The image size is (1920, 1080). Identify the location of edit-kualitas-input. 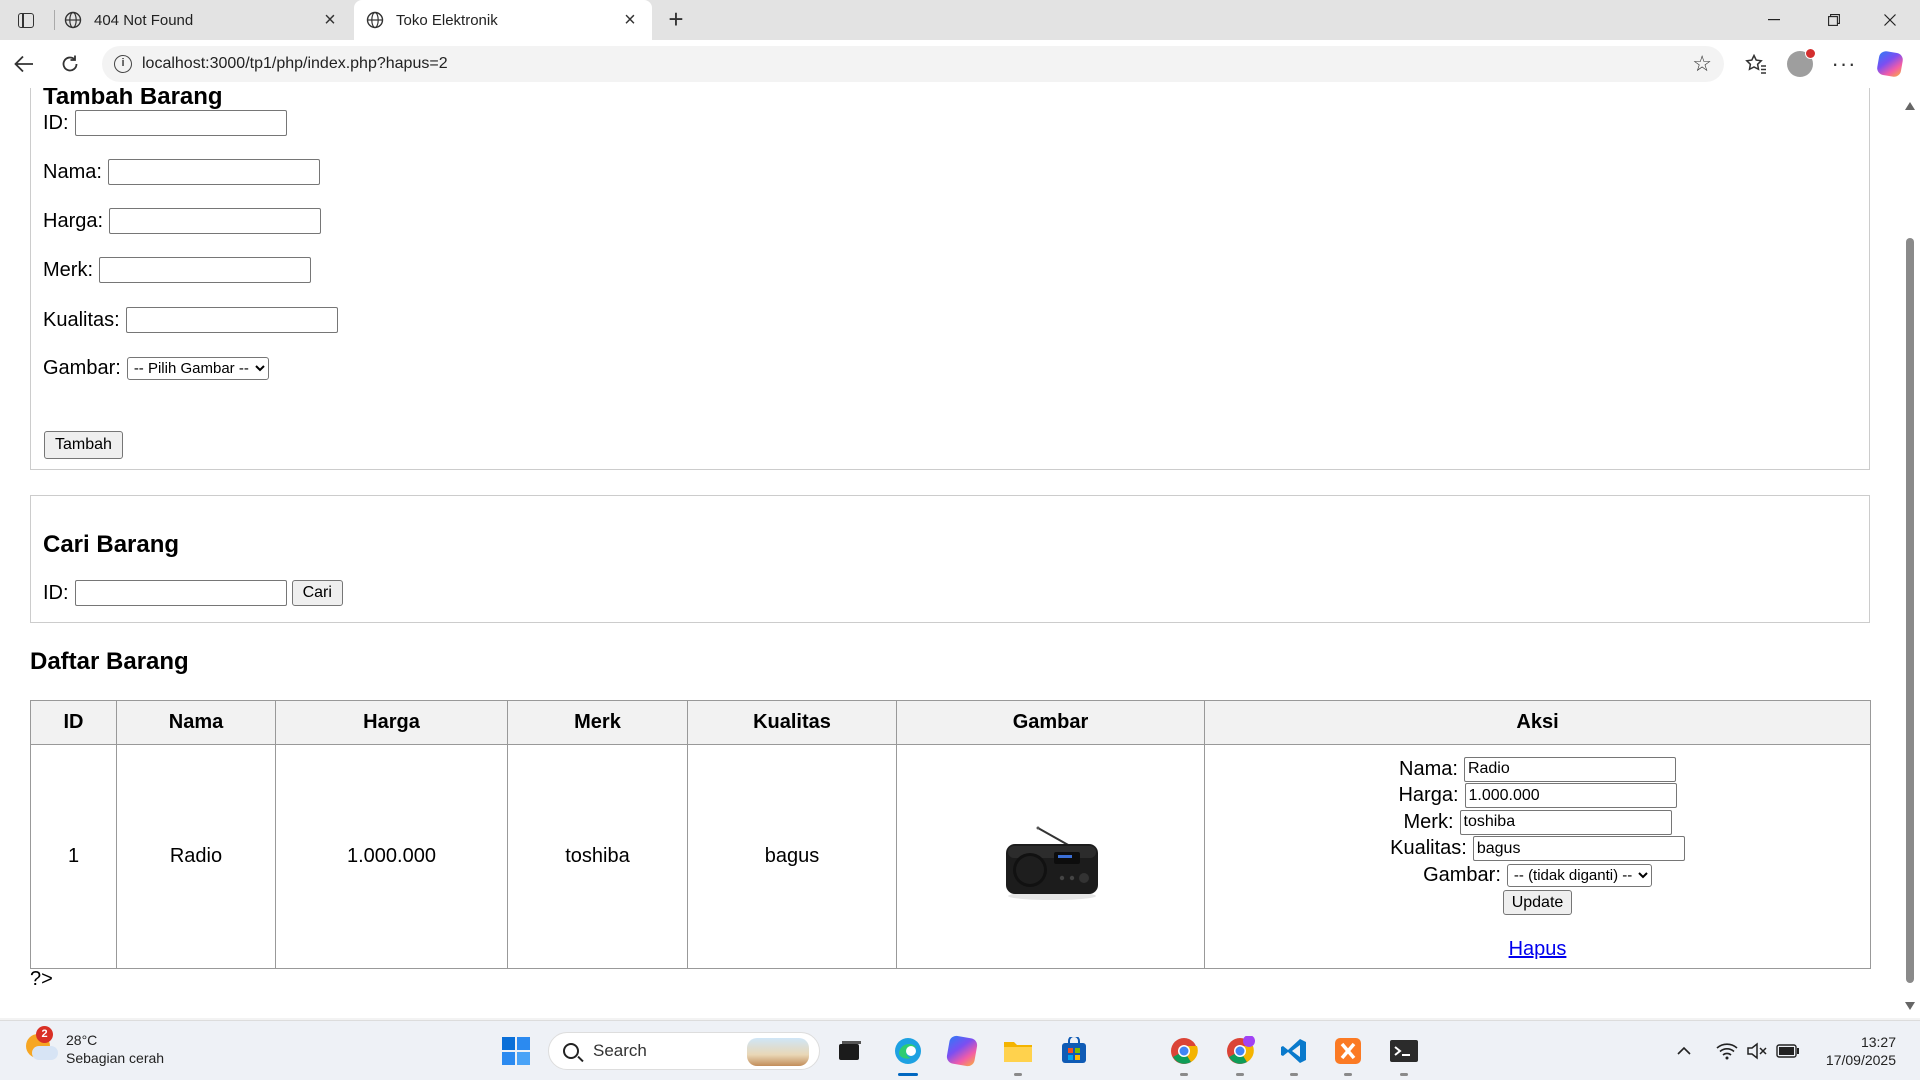
(1578, 848).